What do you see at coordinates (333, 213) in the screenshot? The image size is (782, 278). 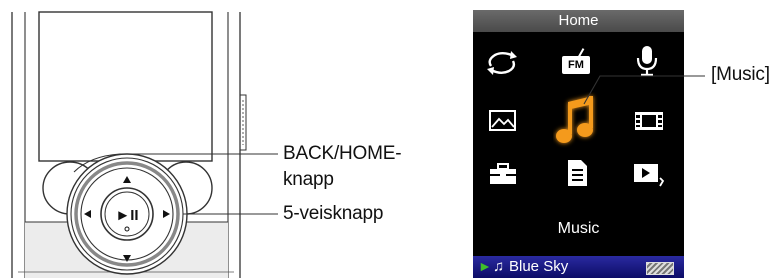 I see `five-way-label: 5-veisknapp` at bounding box center [333, 213].